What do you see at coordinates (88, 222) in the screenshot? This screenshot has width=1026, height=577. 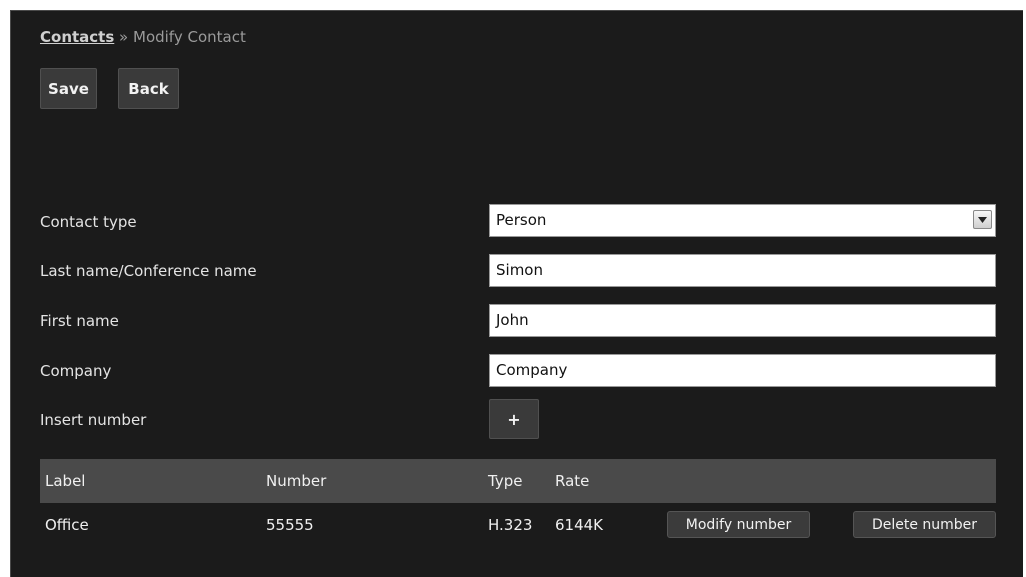 I see `contact-type-label: Contact type` at bounding box center [88, 222].